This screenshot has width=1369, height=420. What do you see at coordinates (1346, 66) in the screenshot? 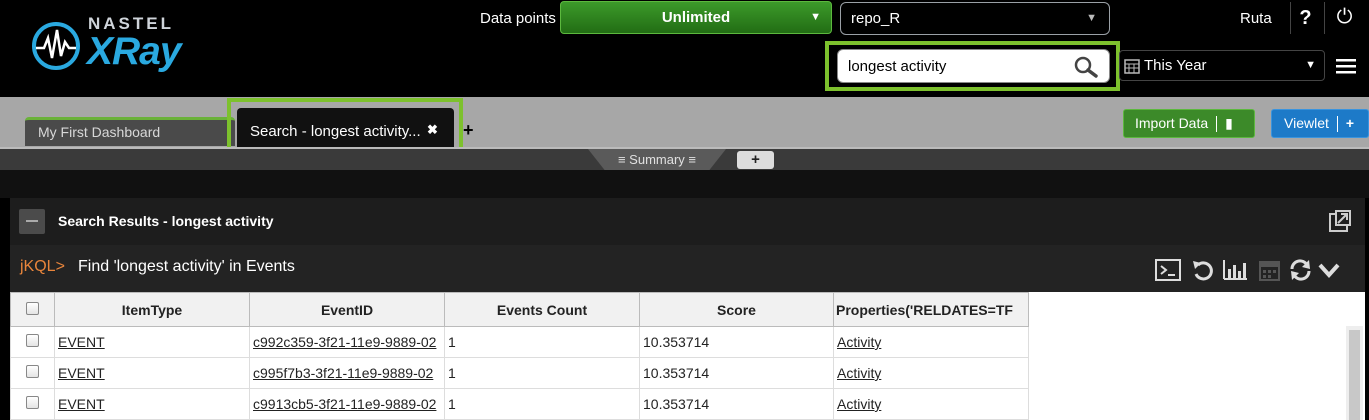
I see `hamburger-menu-icon` at bounding box center [1346, 66].